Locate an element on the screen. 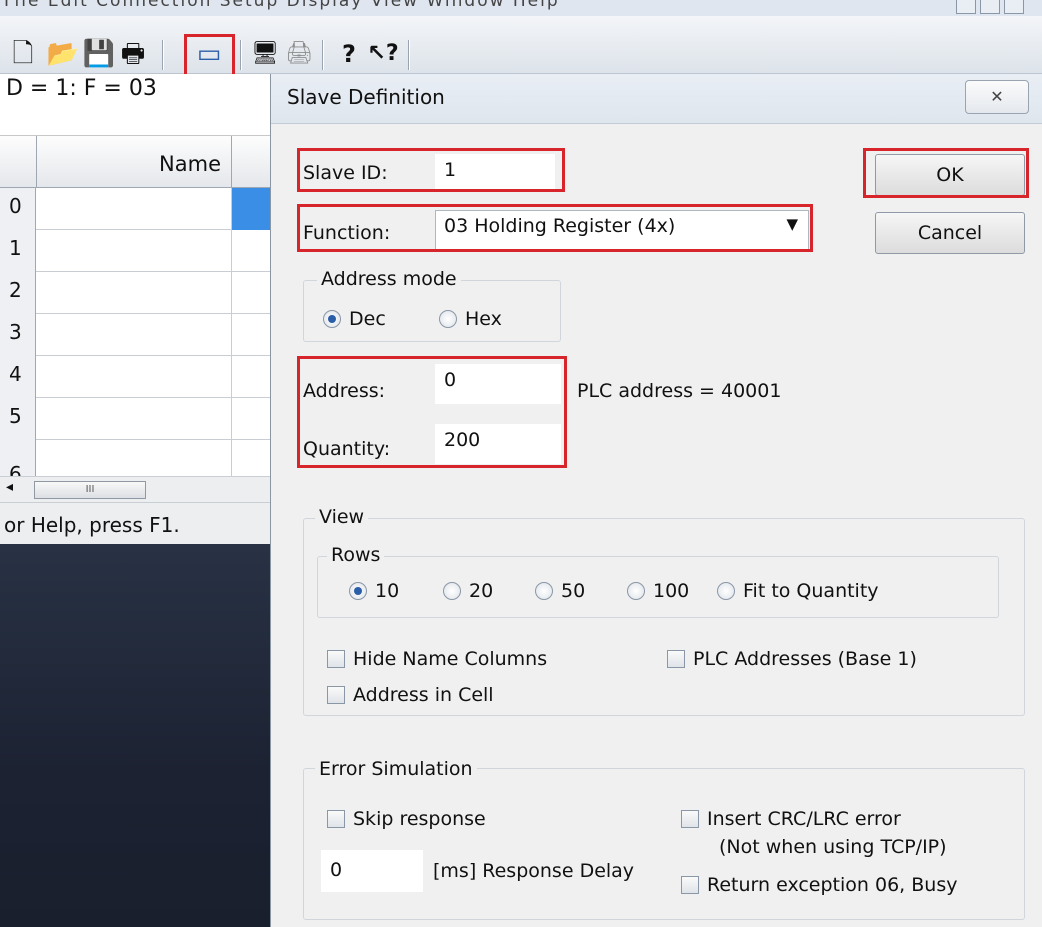 The width and height of the screenshot is (1042, 927). table-row: 0 is located at coordinates (135, 209).